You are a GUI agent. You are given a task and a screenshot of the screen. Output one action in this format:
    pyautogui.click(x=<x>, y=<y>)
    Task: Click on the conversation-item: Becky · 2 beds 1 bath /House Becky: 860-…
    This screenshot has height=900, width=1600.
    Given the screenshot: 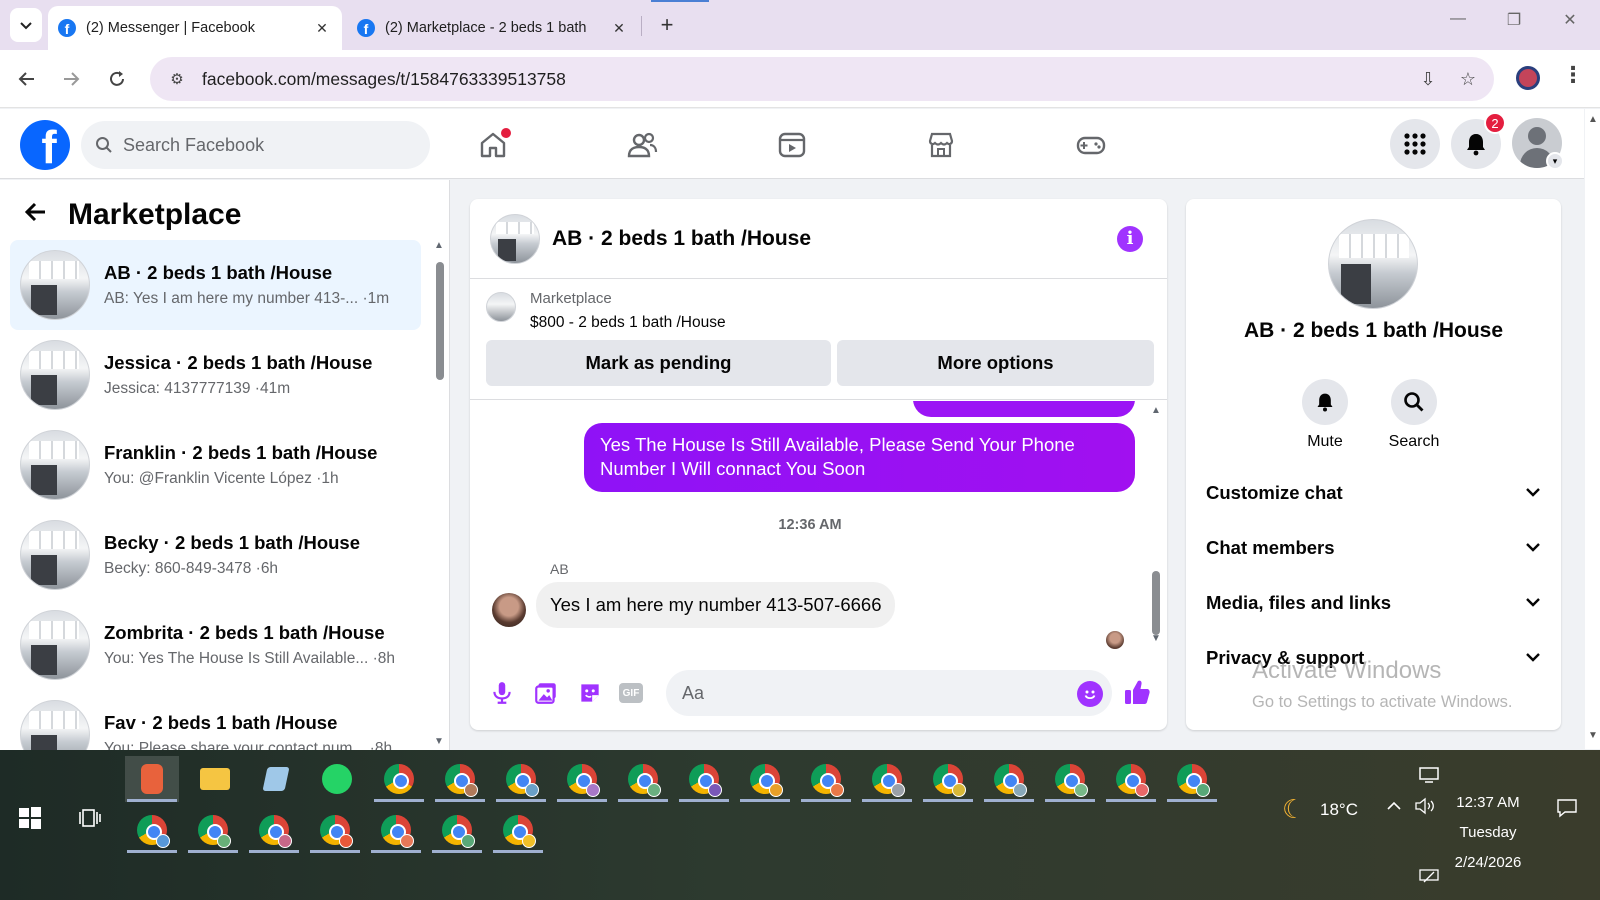 What is the action you would take?
    pyautogui.click(x=215, y=555)
    